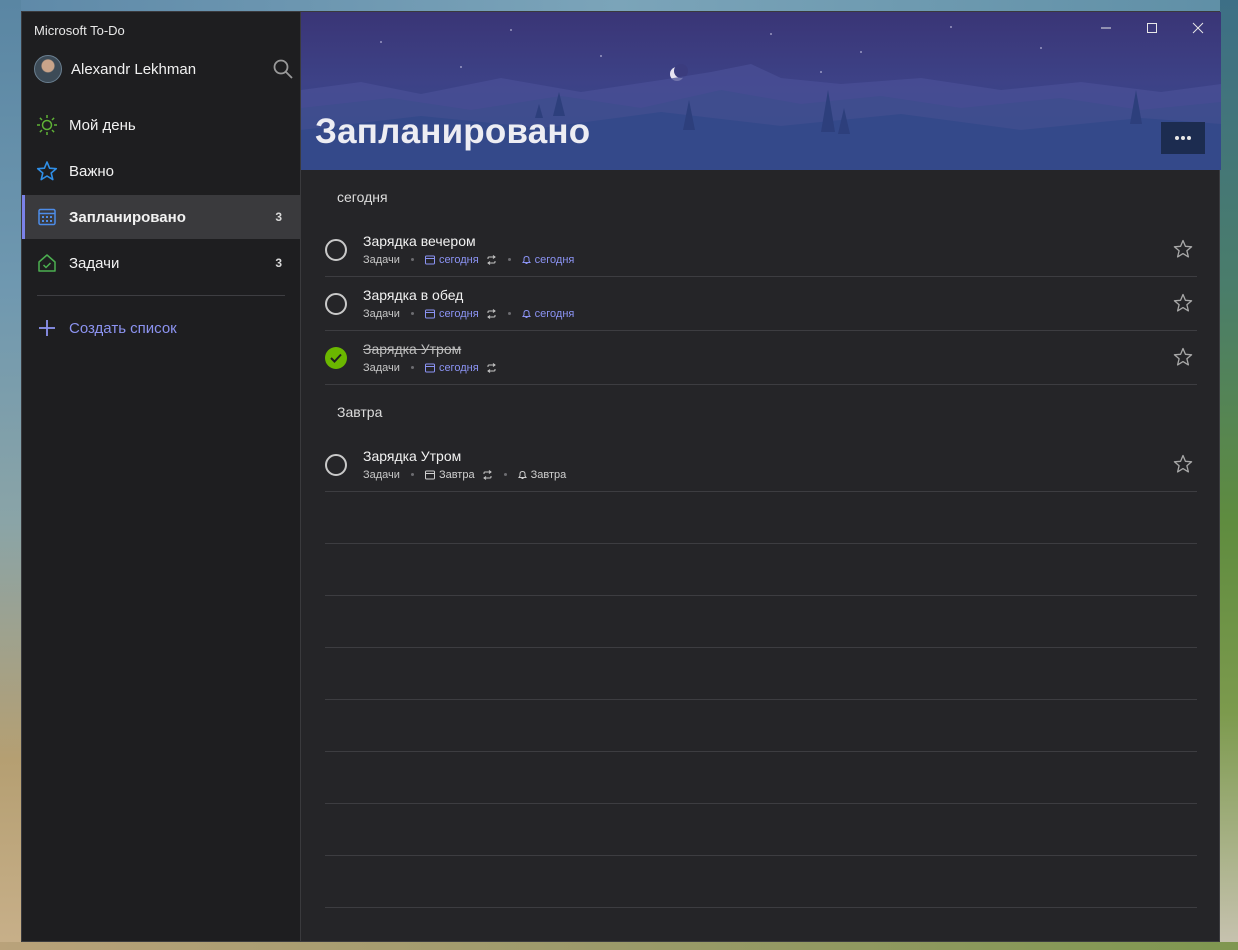 The width and height of the screenshot is (1238, 950). I want to click on task-body: Зарядка вечером Задачи сегодня сегодня, so click(468, 250).